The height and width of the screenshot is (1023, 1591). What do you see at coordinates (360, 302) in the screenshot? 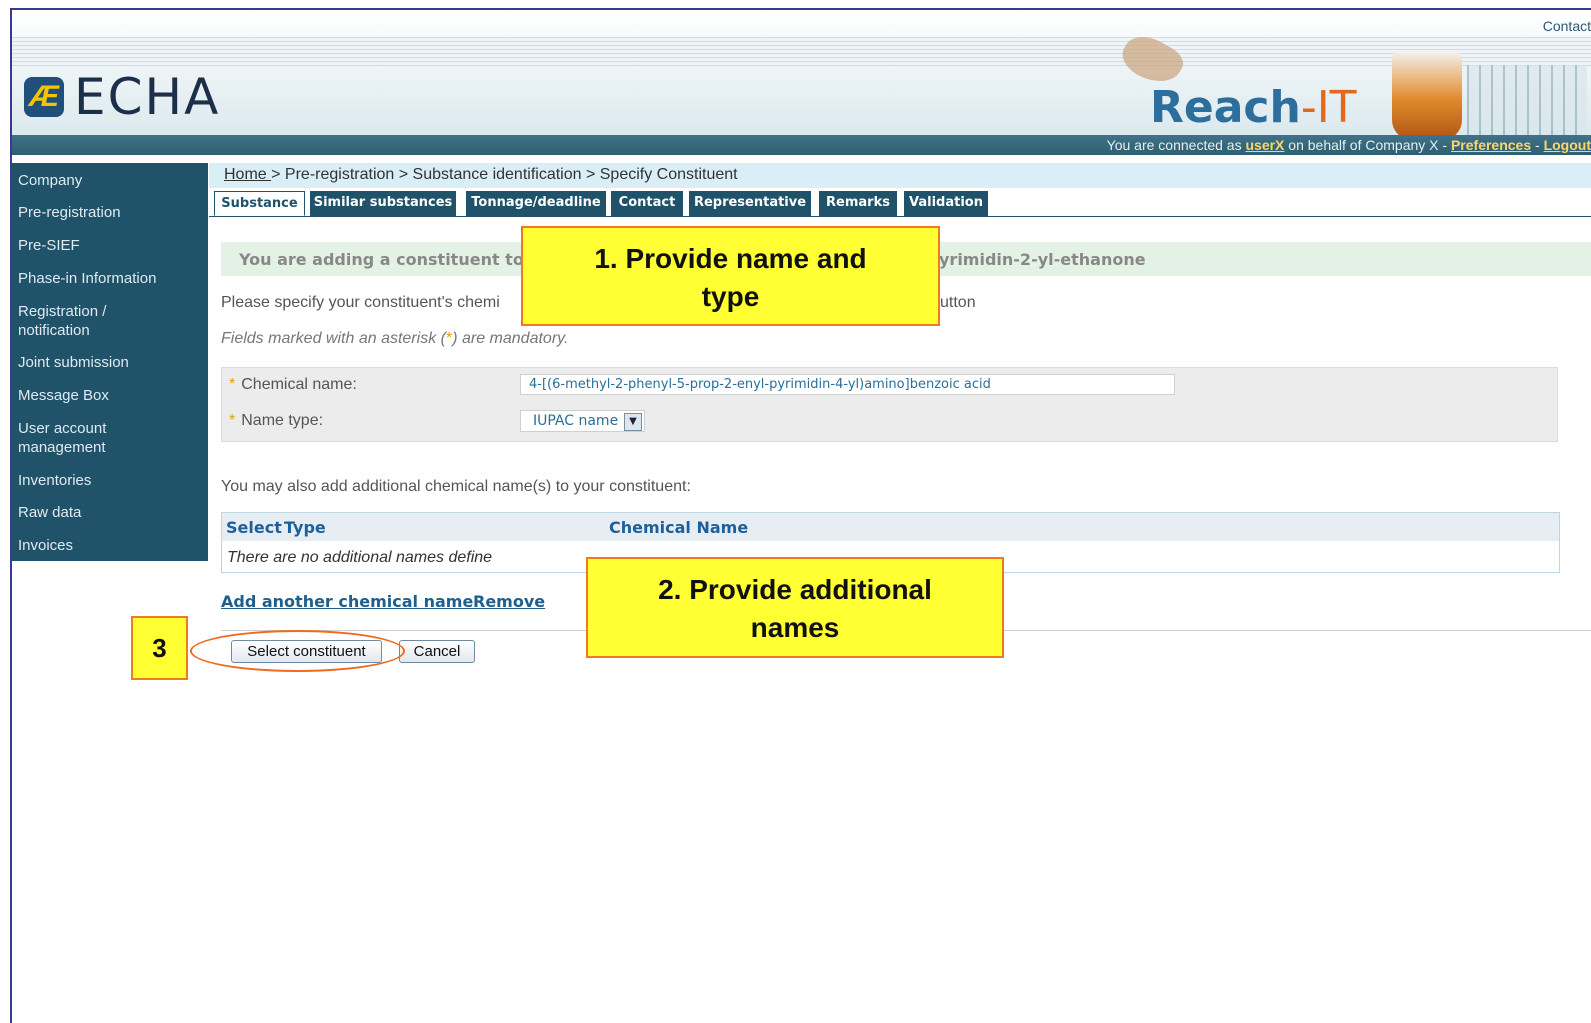
I see `instruction-text: Please specify your constituent's chemi` at bounding box center [360, 302].